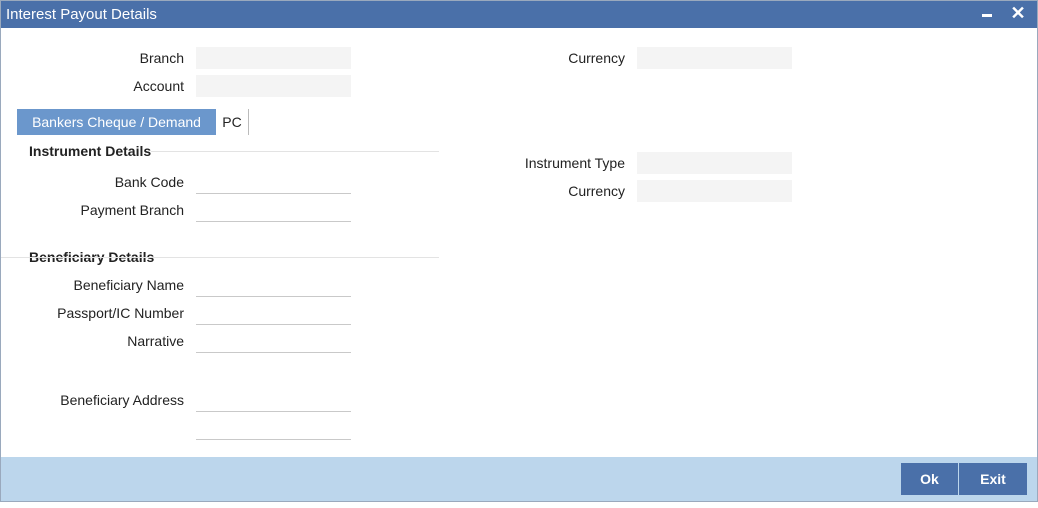 The image size is (1038, 508). What do you see at coordinates (81, 14) in the screenshot?
I see `window-title: Interest Payout Details` at bounding box center [81, 14].